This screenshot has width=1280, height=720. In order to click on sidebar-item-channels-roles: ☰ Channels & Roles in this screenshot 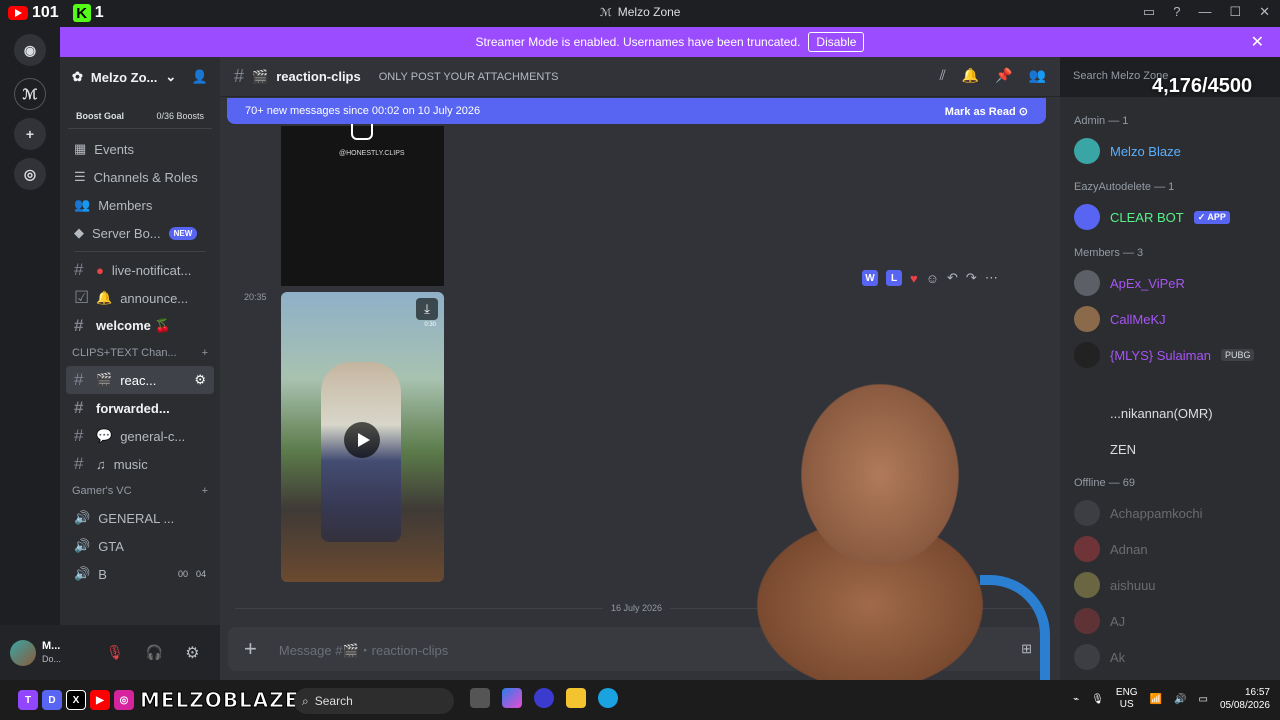, I will do `click(140, 177)`.